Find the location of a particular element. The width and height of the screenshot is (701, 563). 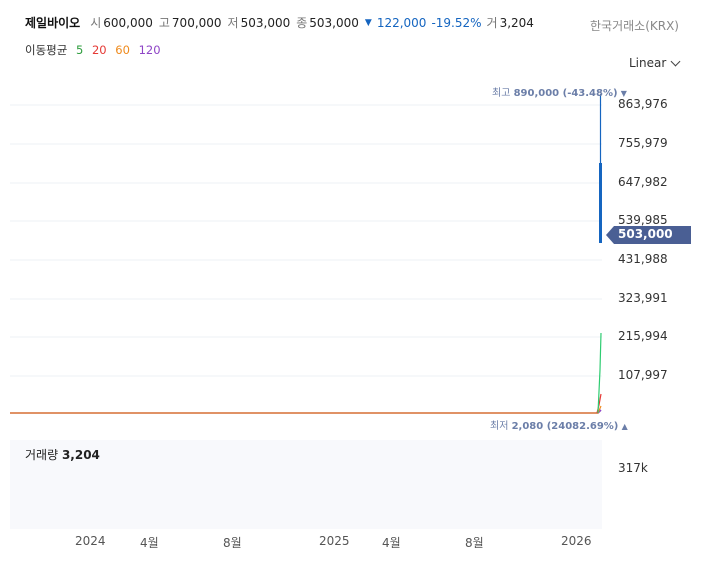

price-tick: 431,988 is located at coordinates (643, 259).